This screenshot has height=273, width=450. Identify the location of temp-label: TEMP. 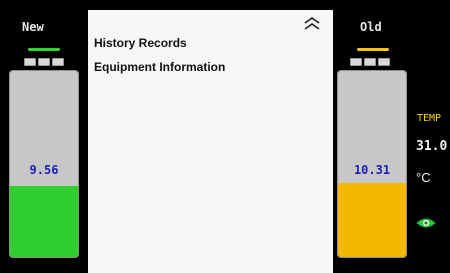
(429, 118).